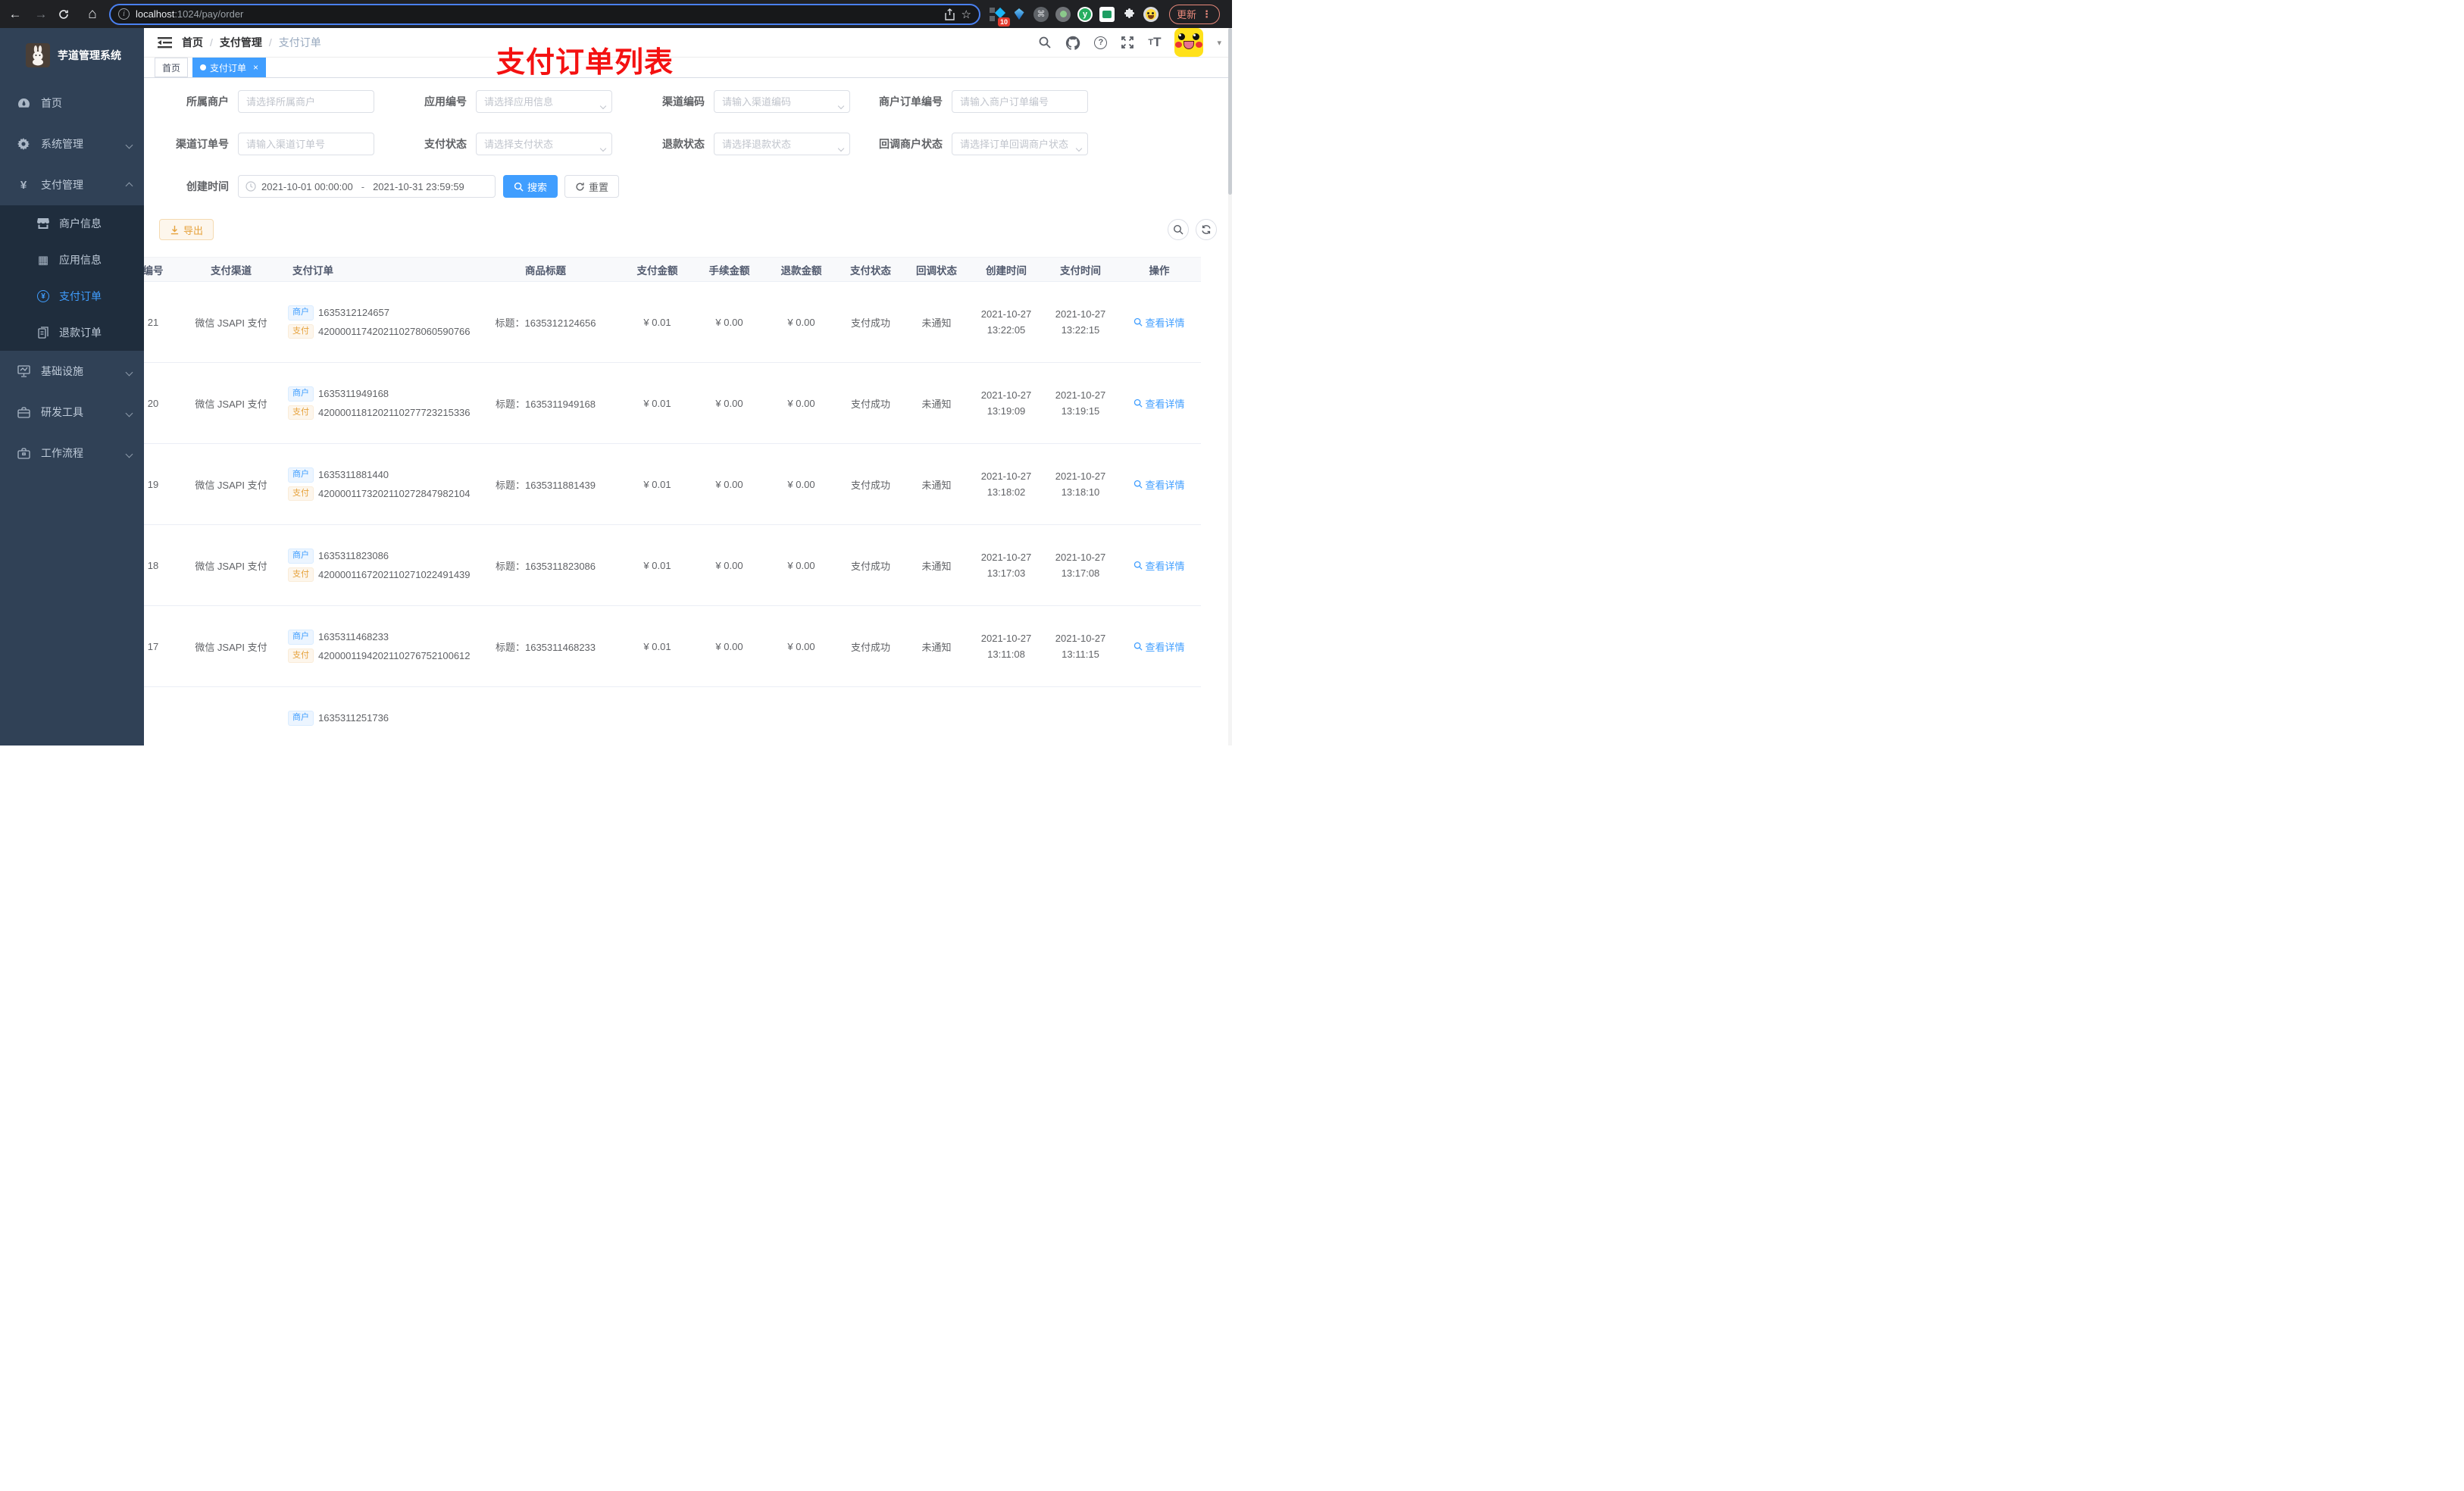 This screenshot has height=1491, width=2464. What do you see at coordinates (544, 14) in the screenshot?
I see `url-bar: i localhost:1024/pay/order ☆` at bounding box center [544, 14].